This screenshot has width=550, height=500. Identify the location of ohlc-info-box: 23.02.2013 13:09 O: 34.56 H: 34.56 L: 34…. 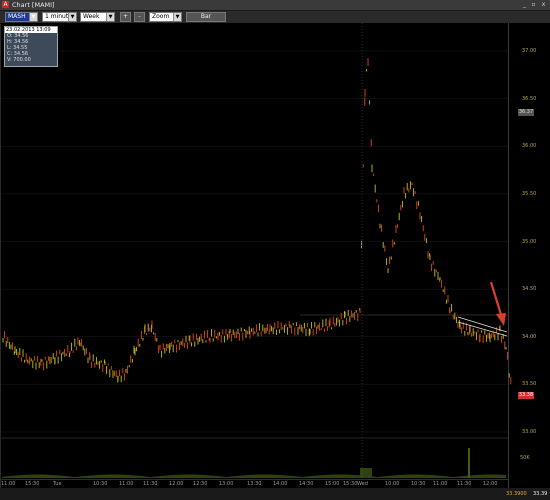
(31, 46).